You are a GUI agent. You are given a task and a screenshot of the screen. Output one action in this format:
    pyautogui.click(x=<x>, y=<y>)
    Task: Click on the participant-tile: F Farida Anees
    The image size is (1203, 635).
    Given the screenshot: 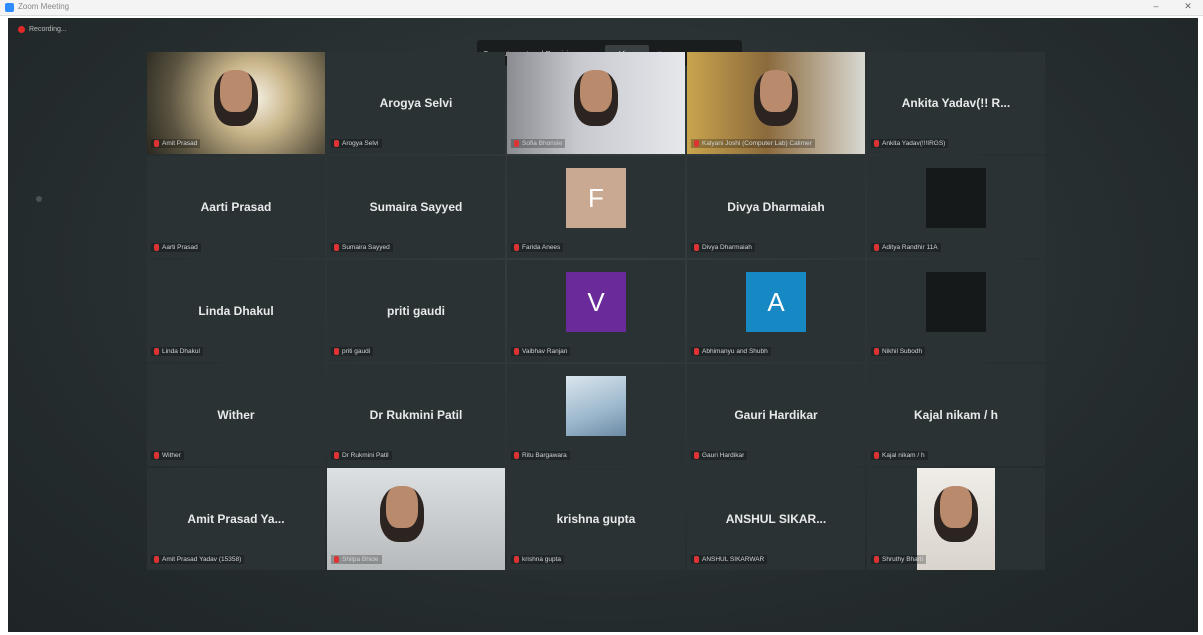 What is the action you would take?
    pyautogui.click(x=596, y=207)
    